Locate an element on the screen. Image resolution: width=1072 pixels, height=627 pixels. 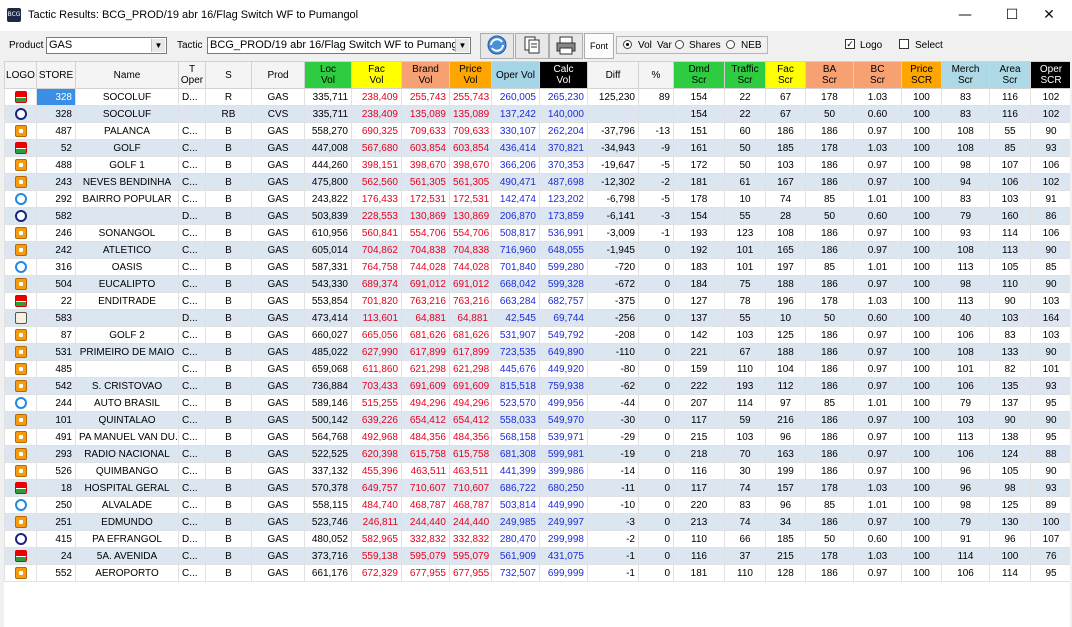
cell-diff: -30 is located at coordinates (613, 420).